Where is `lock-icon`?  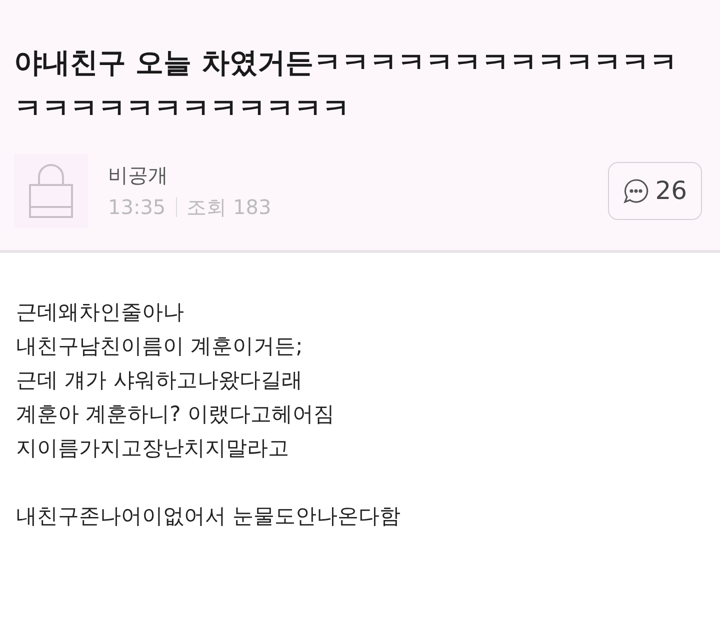
lock-icon is located at coordinates (51, 191).